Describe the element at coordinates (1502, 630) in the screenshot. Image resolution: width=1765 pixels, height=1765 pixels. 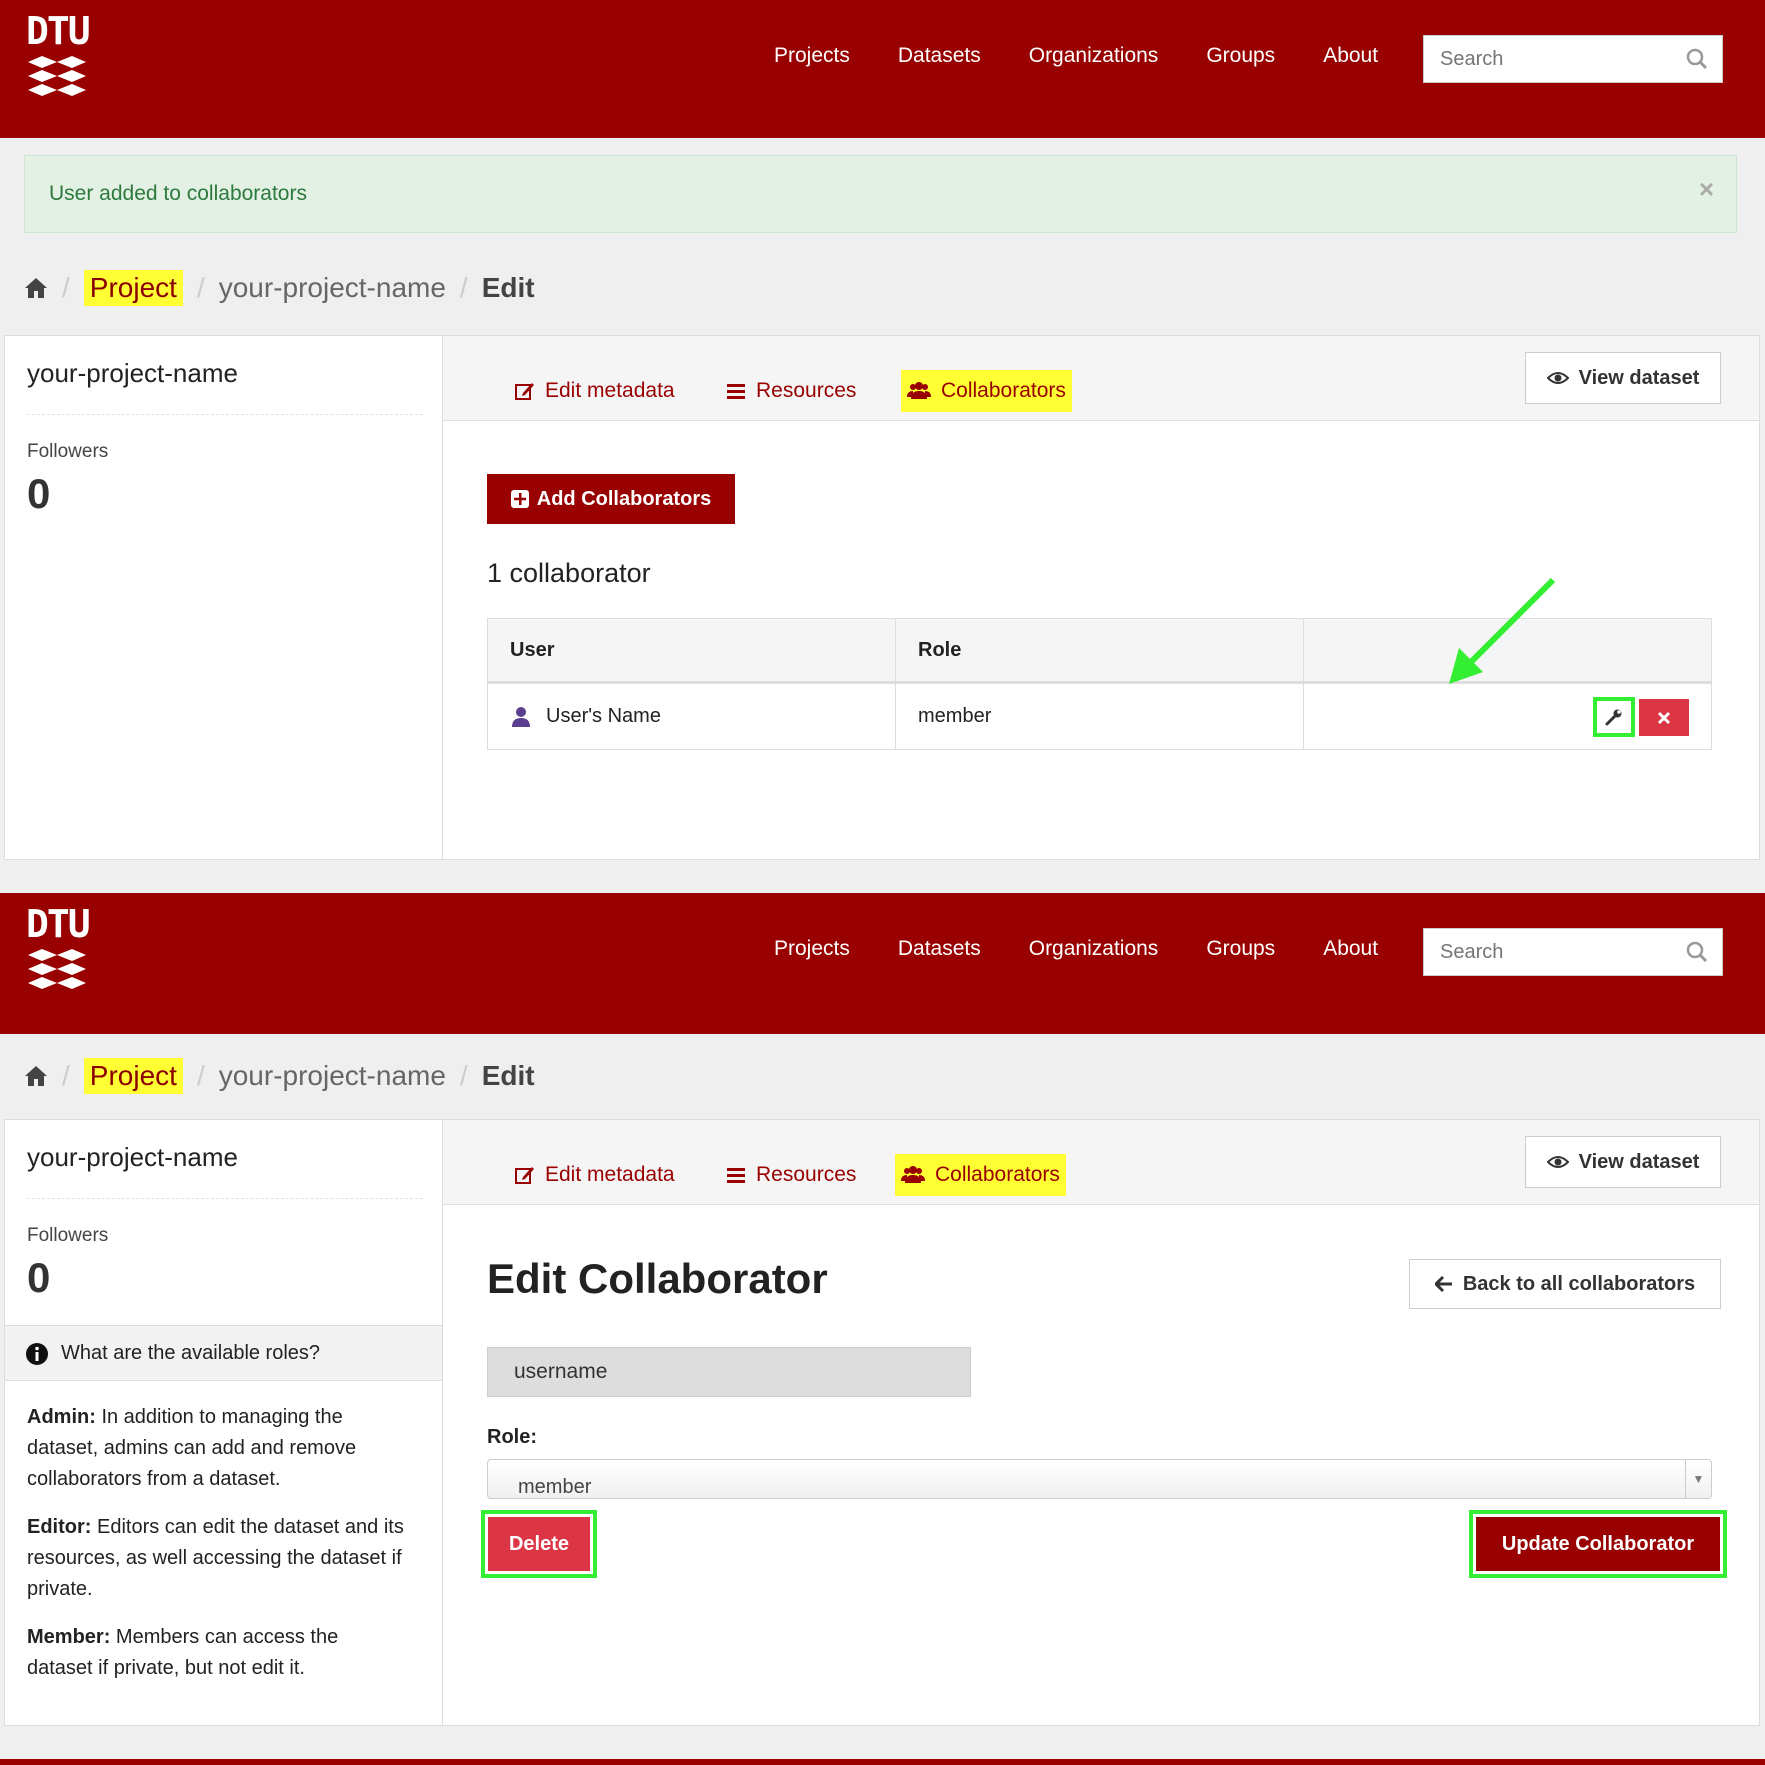
I see `annotation-arrow-icon` at that location.